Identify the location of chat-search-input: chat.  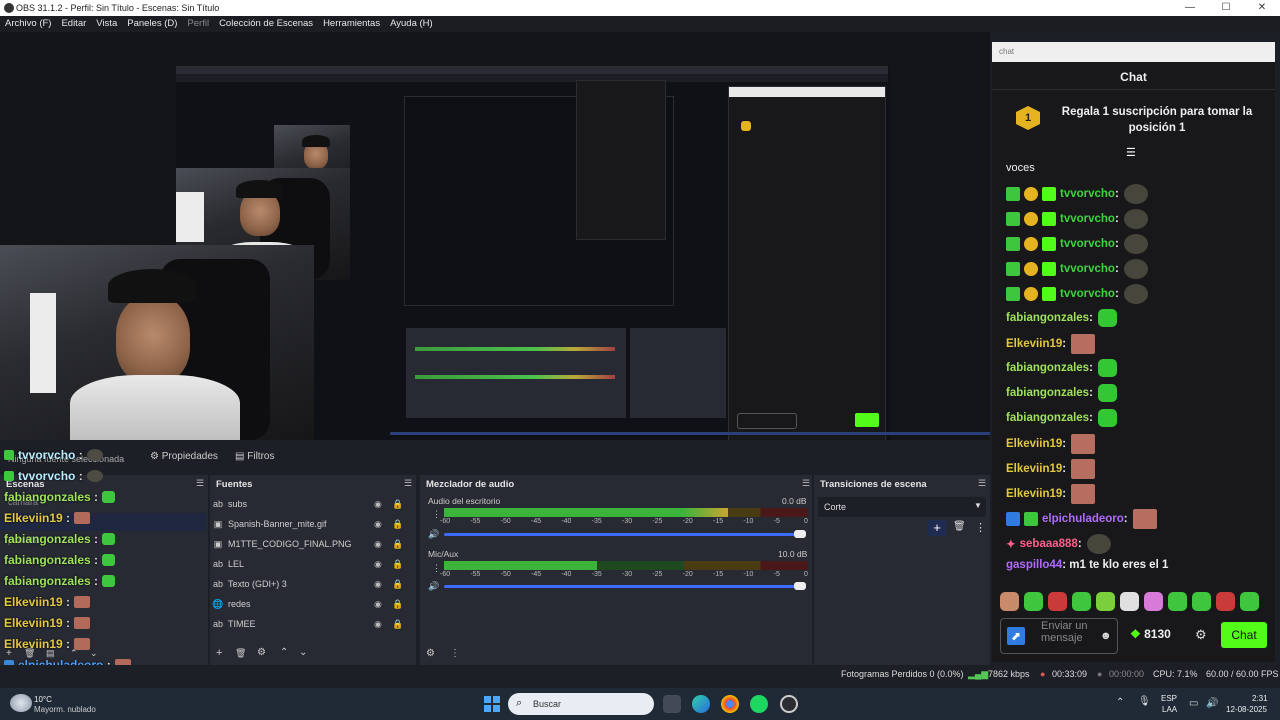
(1133, 52).